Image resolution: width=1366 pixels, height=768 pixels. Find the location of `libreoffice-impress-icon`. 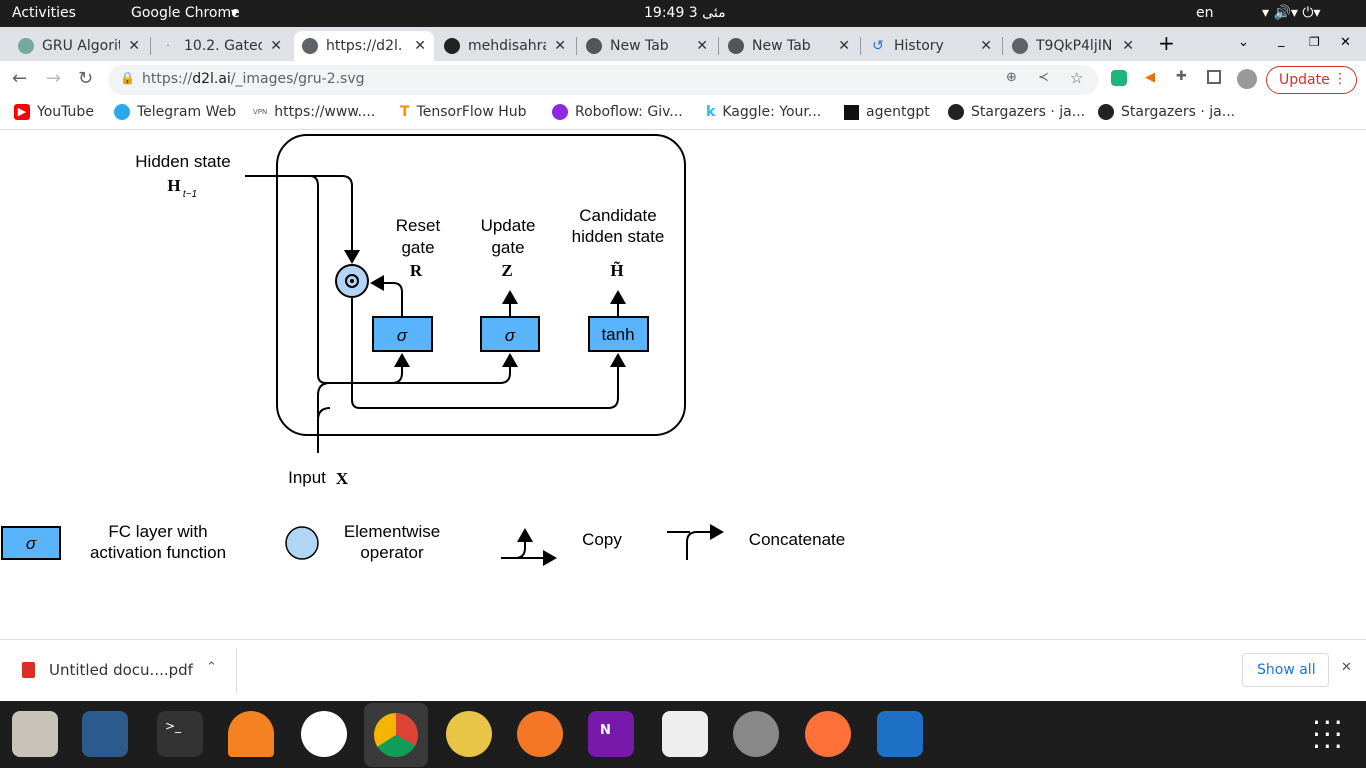

libreoffice-impress-icon is located at coordinates (900, 734).